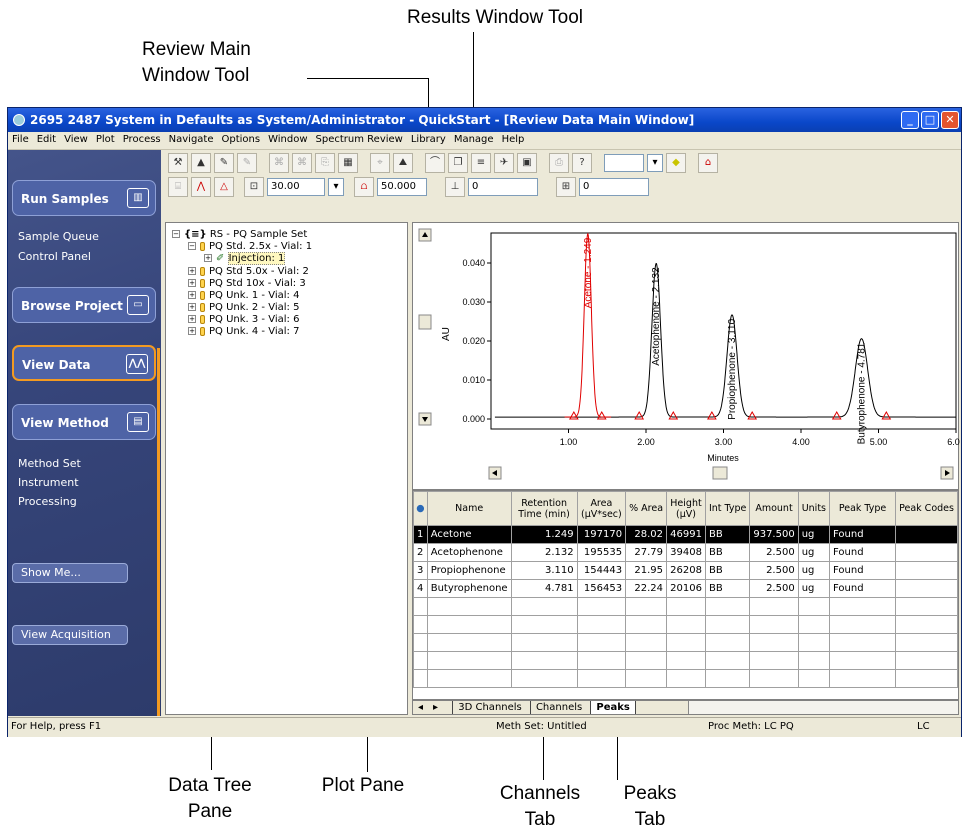 Image resolution: width=962 pixels, height=832 pixels. I want to click on tab-peaks: Peaks, so click(613, 707).